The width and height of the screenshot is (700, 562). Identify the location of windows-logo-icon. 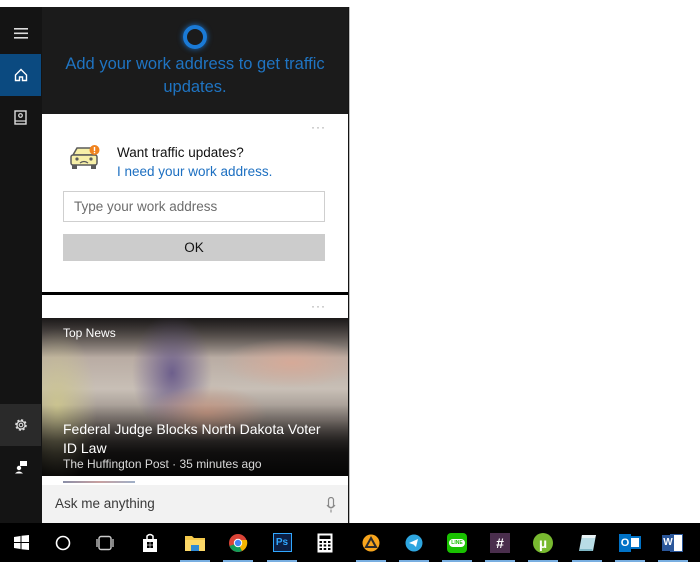
(21, 542).